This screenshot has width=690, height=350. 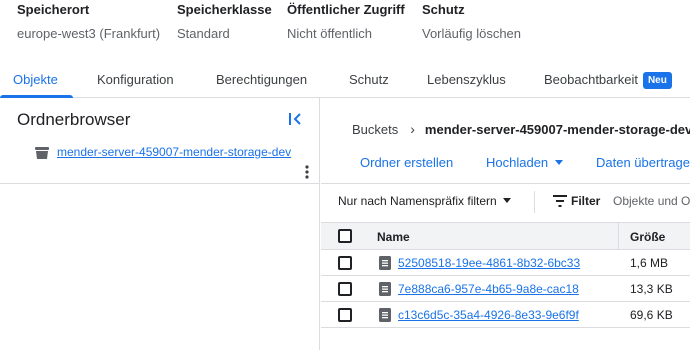 What do you see at coordinates (406, 162) in the screenshot?
I see `create-folder-button: Ordner erstellen` at bounding box center [406, 162].